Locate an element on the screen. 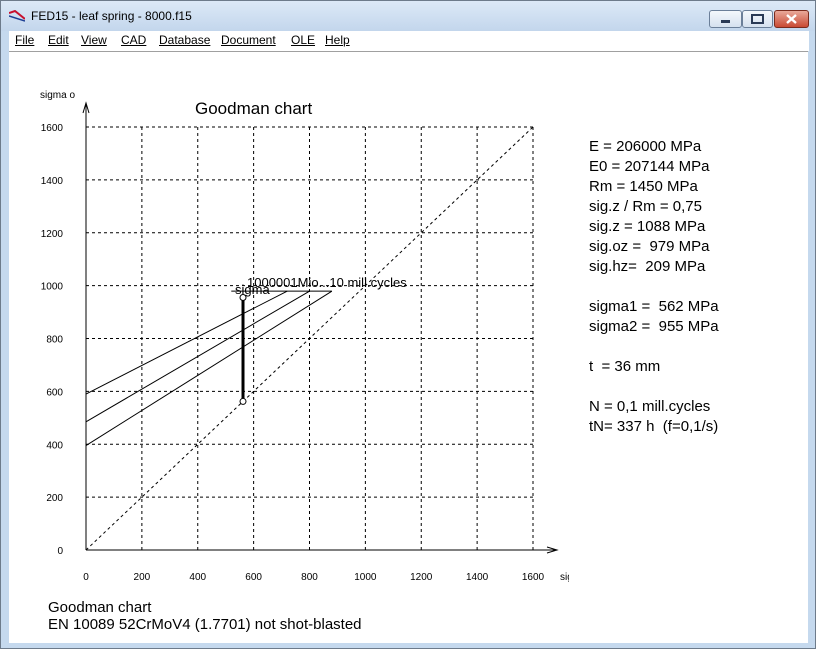 The image size is (816, 649). x-tick-label: 400 is located at coordinates (197, 577).